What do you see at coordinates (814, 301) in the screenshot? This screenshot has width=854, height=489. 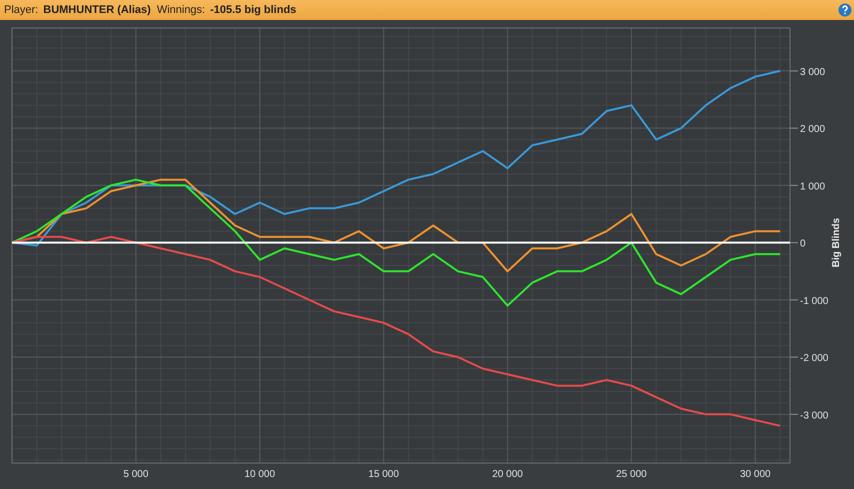 I see `y-tick-label: -1 000` at bounding box center [814, 301].